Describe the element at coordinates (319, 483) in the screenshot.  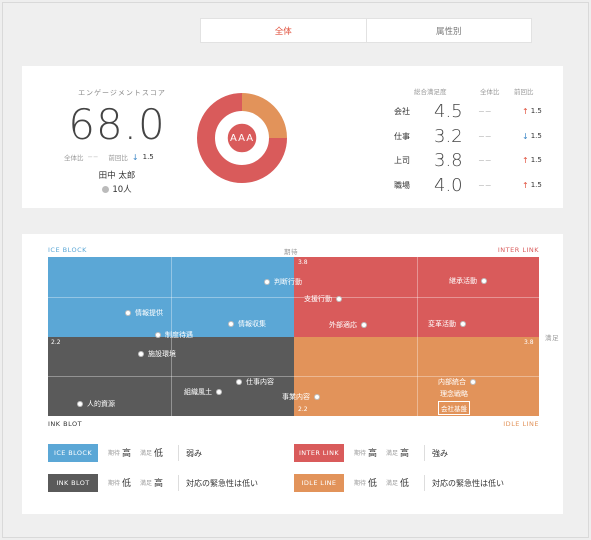
I see `legend-chip-idle-line: IDLE LINE` at that location.